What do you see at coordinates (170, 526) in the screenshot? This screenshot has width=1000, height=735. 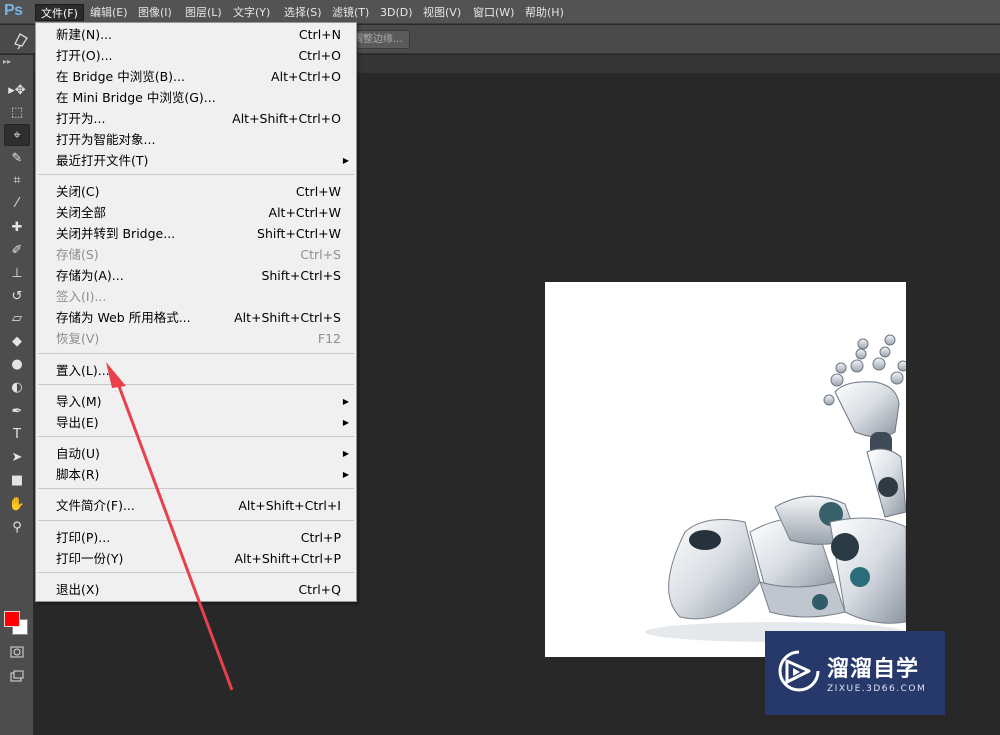 I see `annotation-arrow` at bounding box center [170, 526].